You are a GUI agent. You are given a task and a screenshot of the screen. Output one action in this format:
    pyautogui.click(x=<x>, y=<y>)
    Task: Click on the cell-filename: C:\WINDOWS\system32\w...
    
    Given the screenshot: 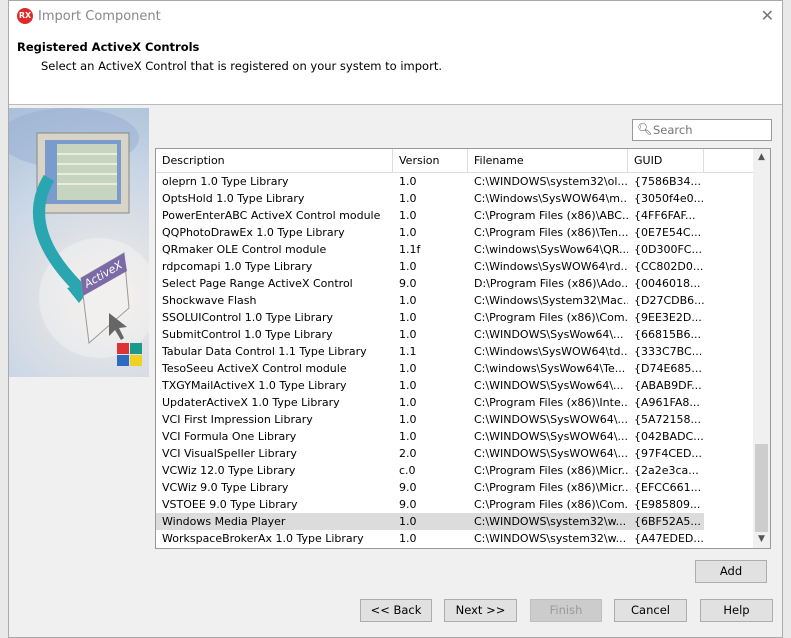 What is the action you would take?
    pyautogui.click(x=550, y=521)
    